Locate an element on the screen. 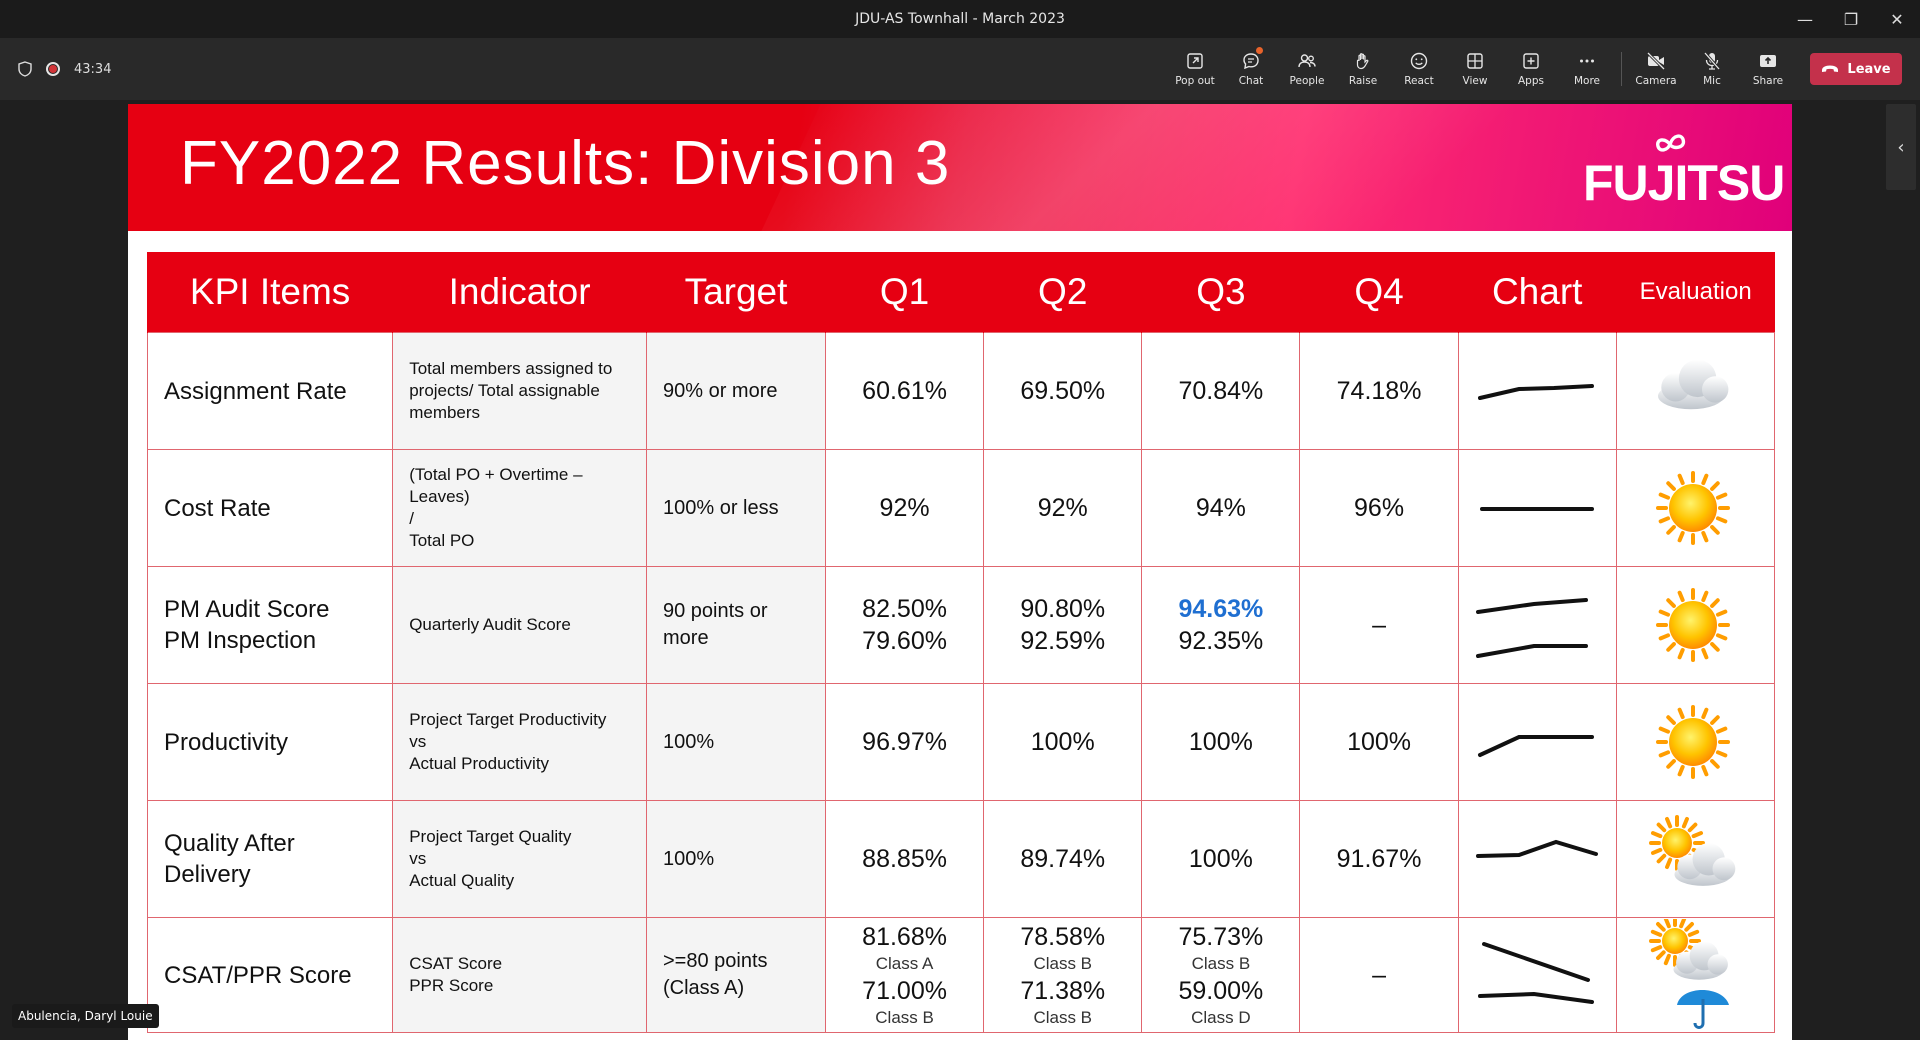 This screenshot has height=1040, width=1920. q3-value-cell: 94.63% 92.35% is located at coordinates (1221, 625).